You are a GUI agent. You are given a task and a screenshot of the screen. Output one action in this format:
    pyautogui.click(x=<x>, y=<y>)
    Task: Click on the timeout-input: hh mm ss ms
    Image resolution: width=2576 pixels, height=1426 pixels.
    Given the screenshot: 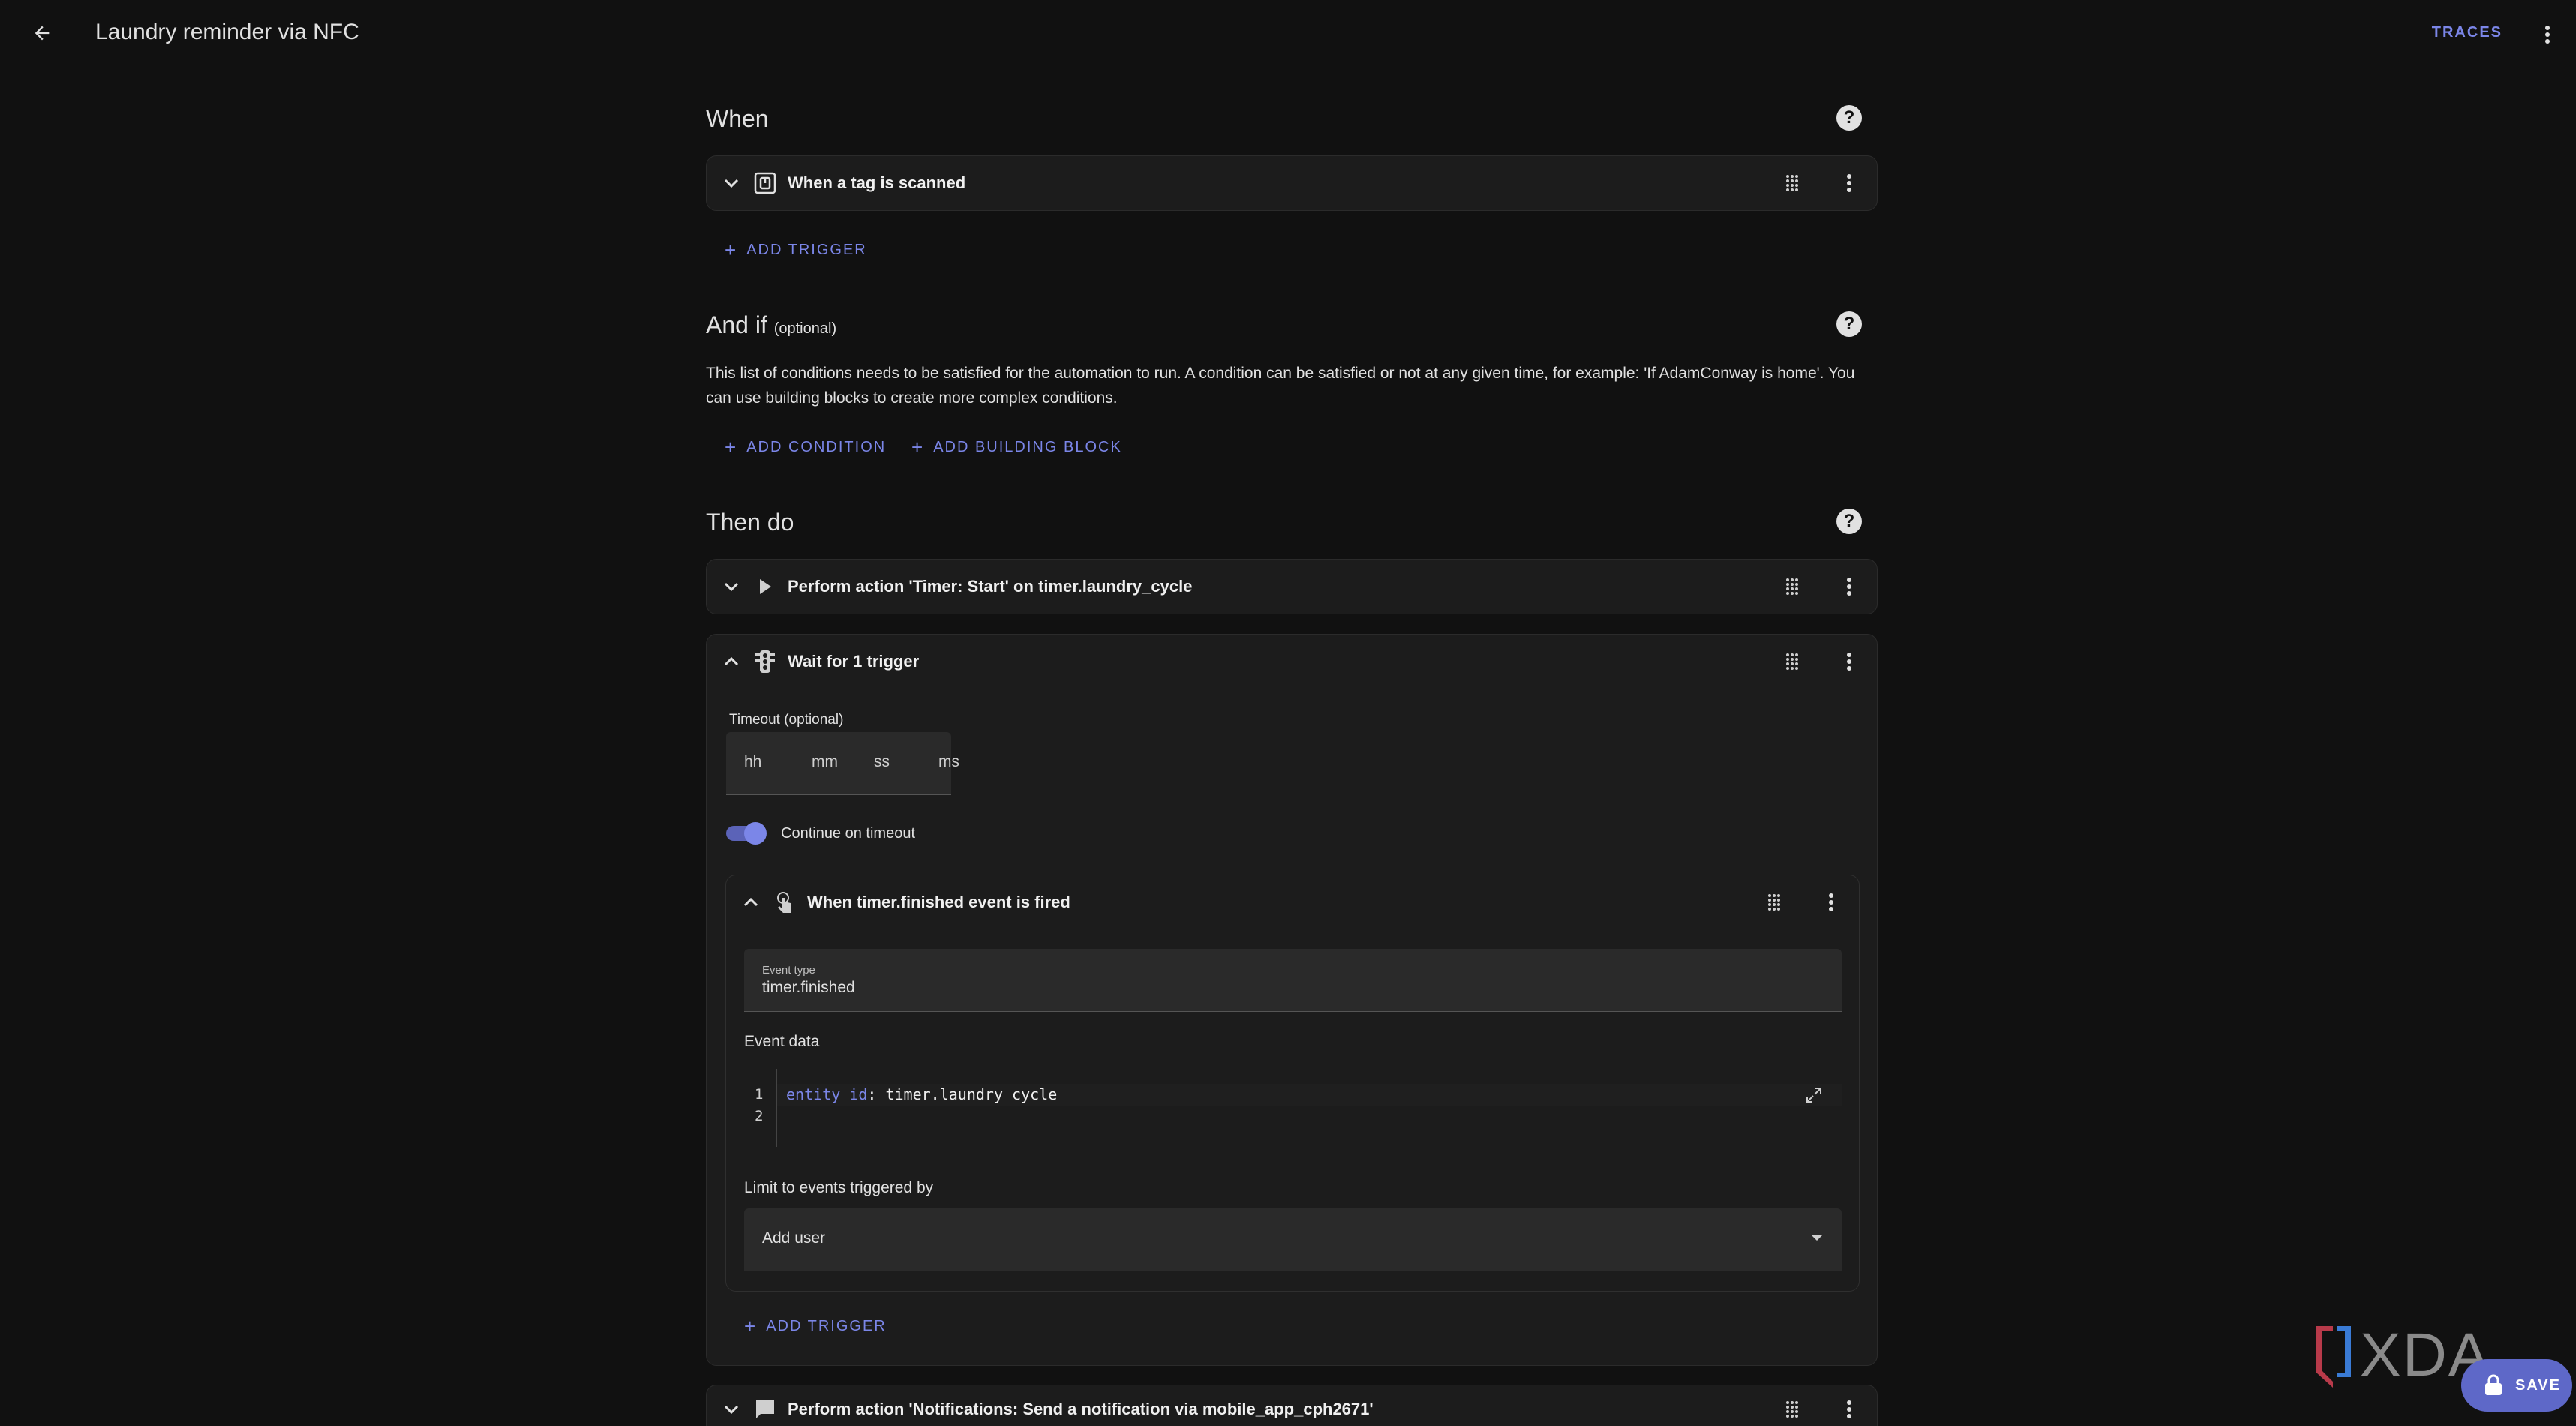 What is the action you would take?
    pyautogui.click(x=842, y=763)
    